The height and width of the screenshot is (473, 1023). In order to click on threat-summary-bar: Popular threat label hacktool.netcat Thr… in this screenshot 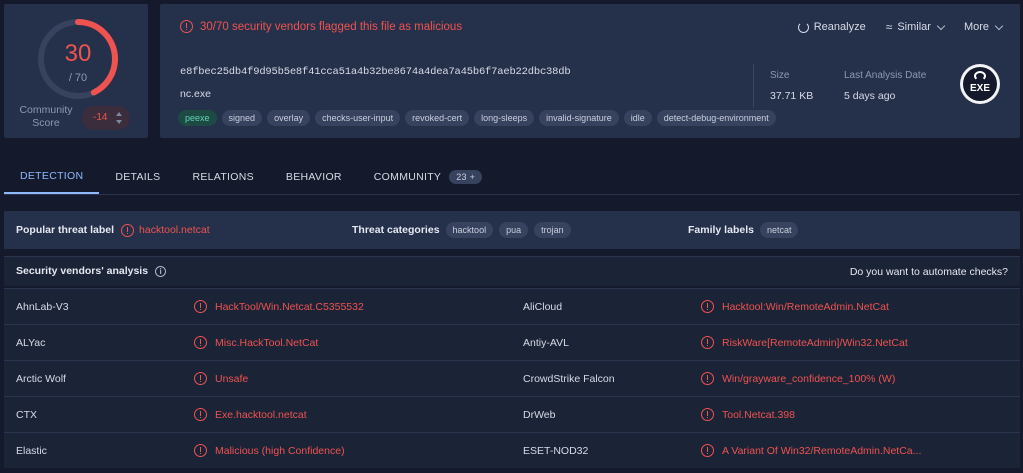, I will do `click(512, 230)`.